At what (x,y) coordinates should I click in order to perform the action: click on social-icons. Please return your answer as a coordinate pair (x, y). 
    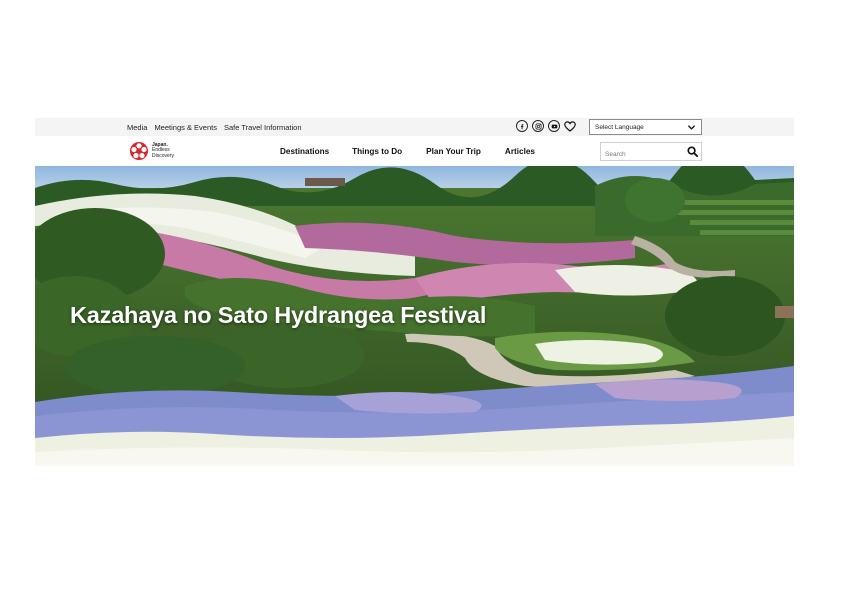
    Looking at the image, I should click on (546, 126).